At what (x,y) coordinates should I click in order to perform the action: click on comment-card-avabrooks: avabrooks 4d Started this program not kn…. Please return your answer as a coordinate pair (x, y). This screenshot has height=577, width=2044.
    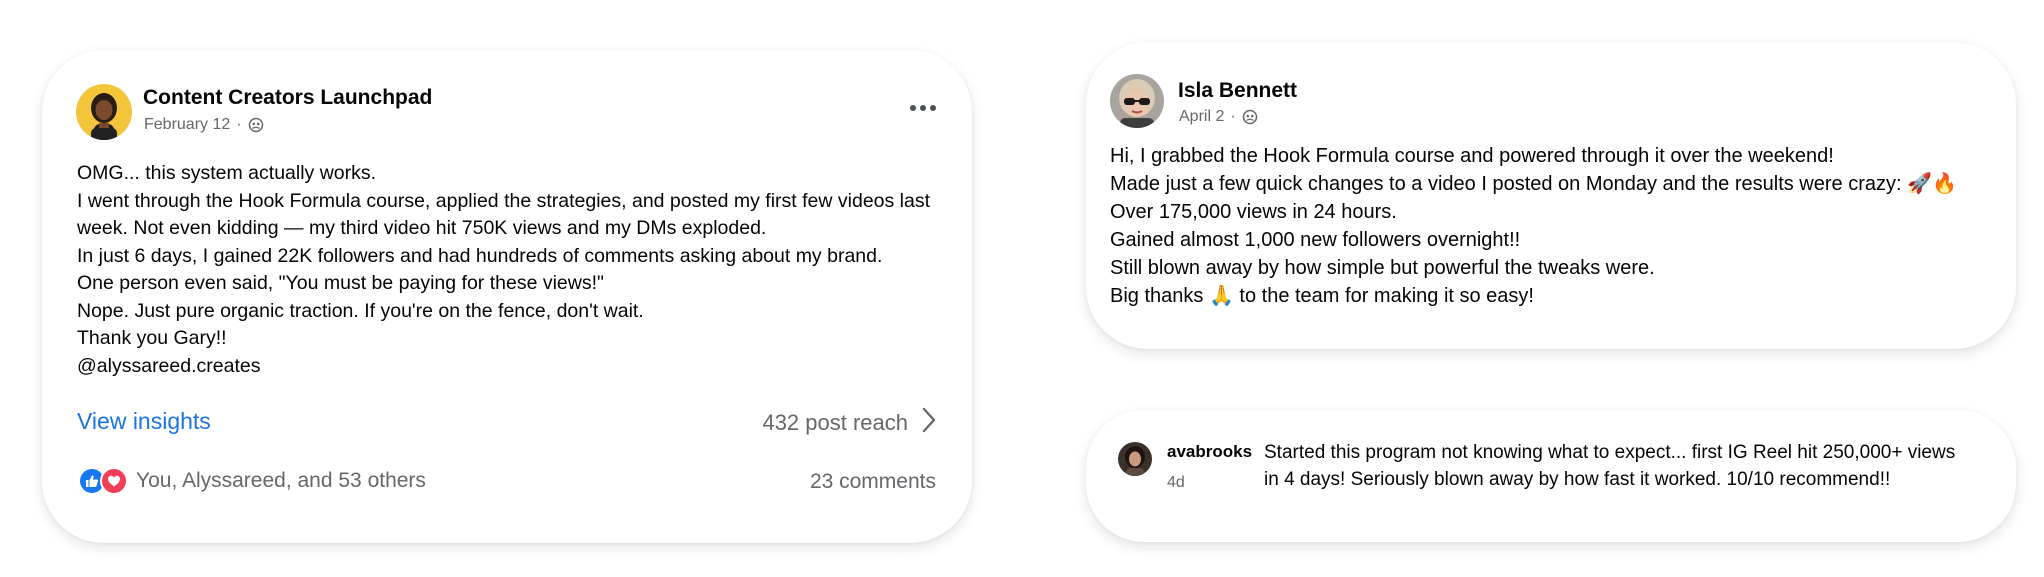
    Looking at the image, I should click on (1551, 476).